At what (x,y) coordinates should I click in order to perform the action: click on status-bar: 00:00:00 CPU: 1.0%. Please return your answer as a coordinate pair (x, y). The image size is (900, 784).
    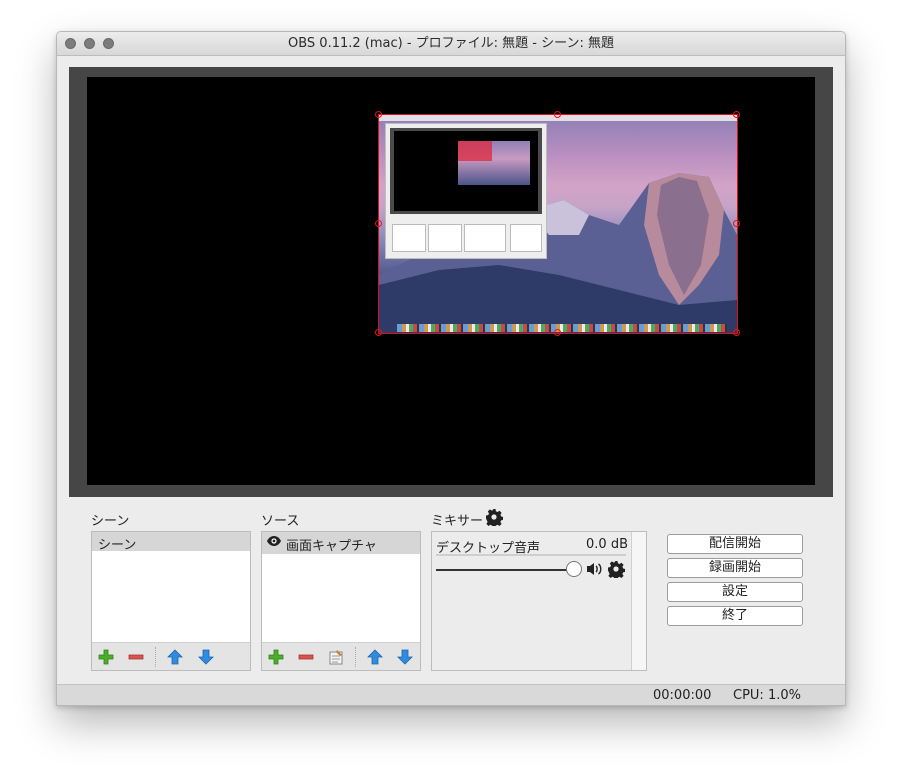
    Looking at the image, I should click on (451, 694).